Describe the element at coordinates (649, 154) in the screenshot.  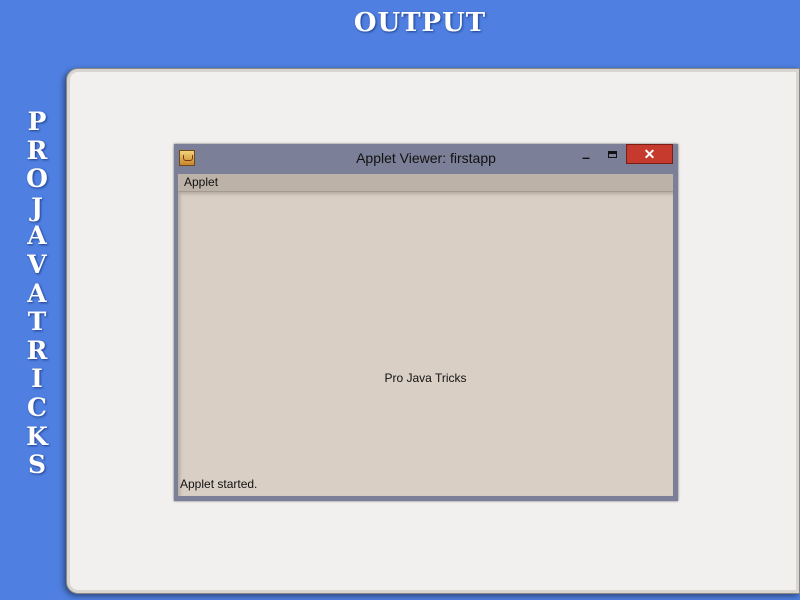
I see `close-button: ✕` at that location.